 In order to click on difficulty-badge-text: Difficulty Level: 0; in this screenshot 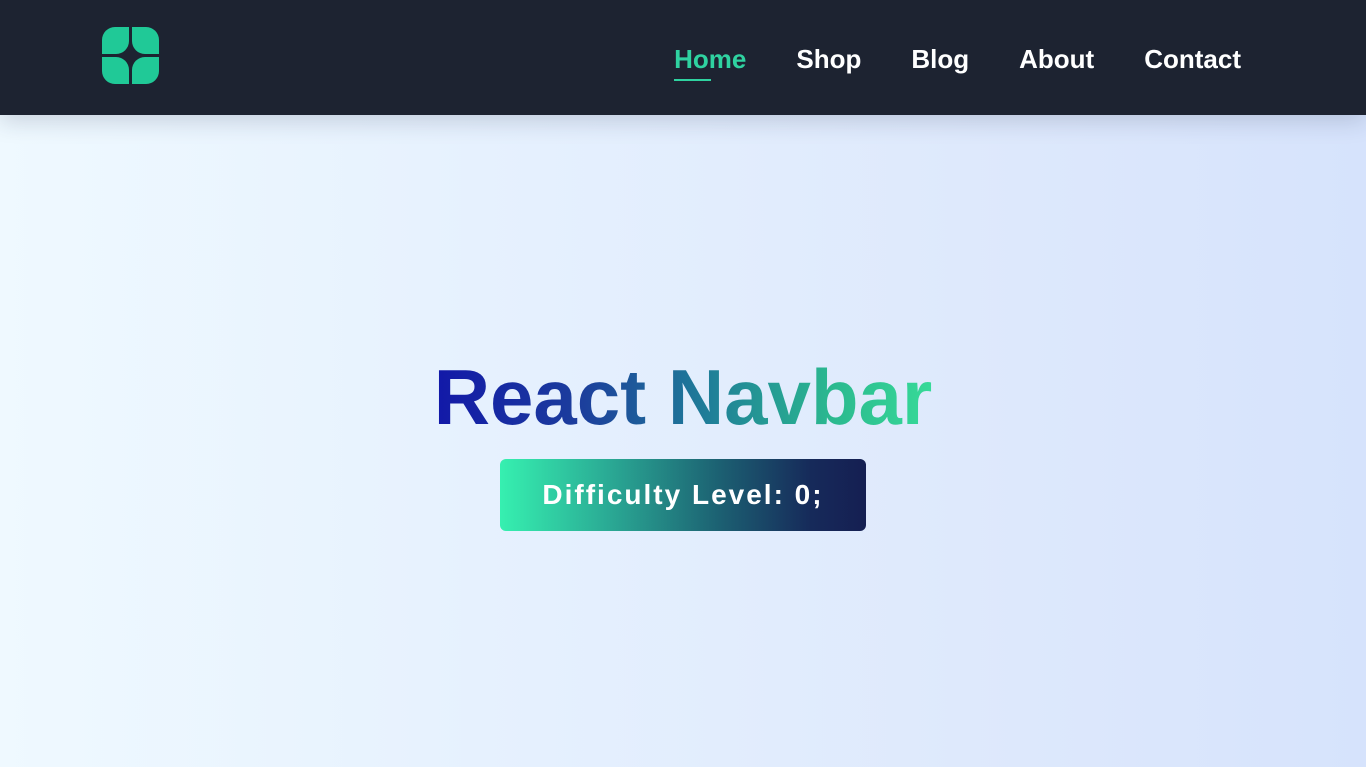, I will do `click(683, 494)`.